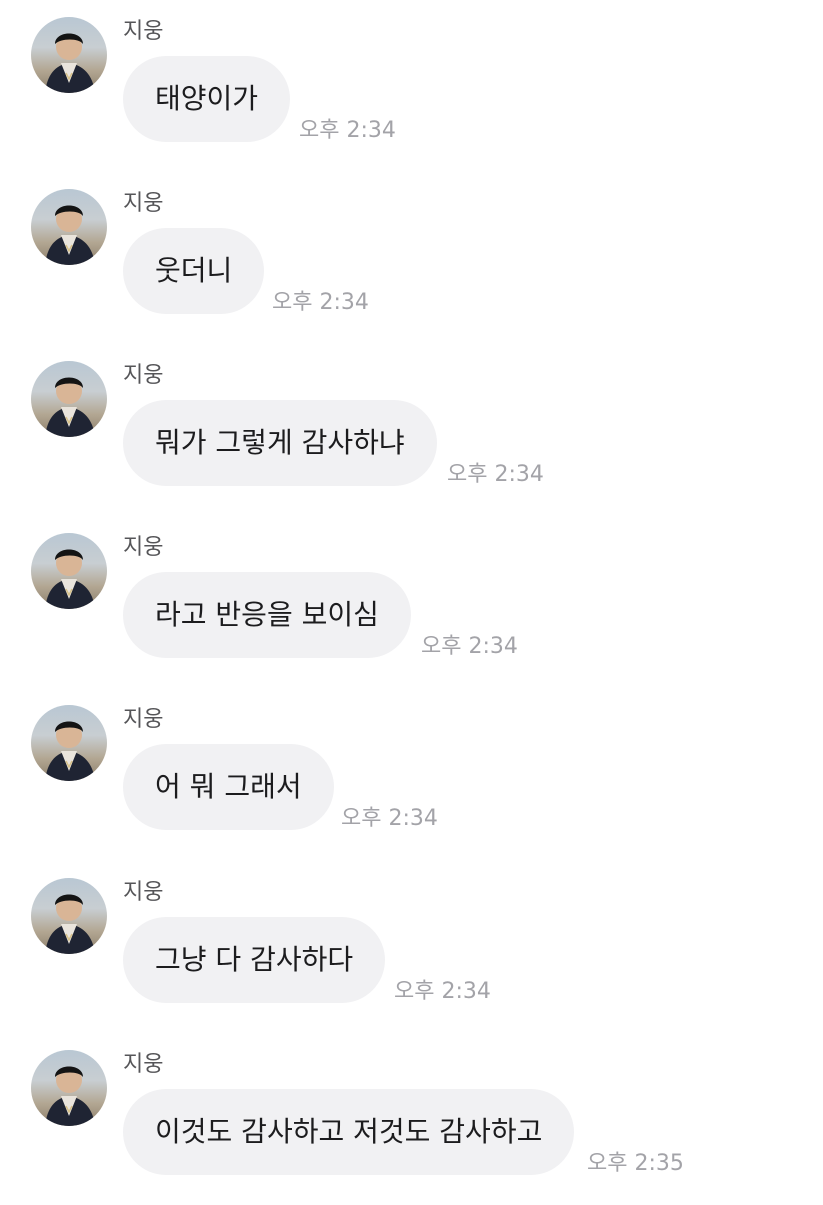  I want to click on message-row: 지웅 어 뭐 그래서 오후 2:34, so click(411, 774).